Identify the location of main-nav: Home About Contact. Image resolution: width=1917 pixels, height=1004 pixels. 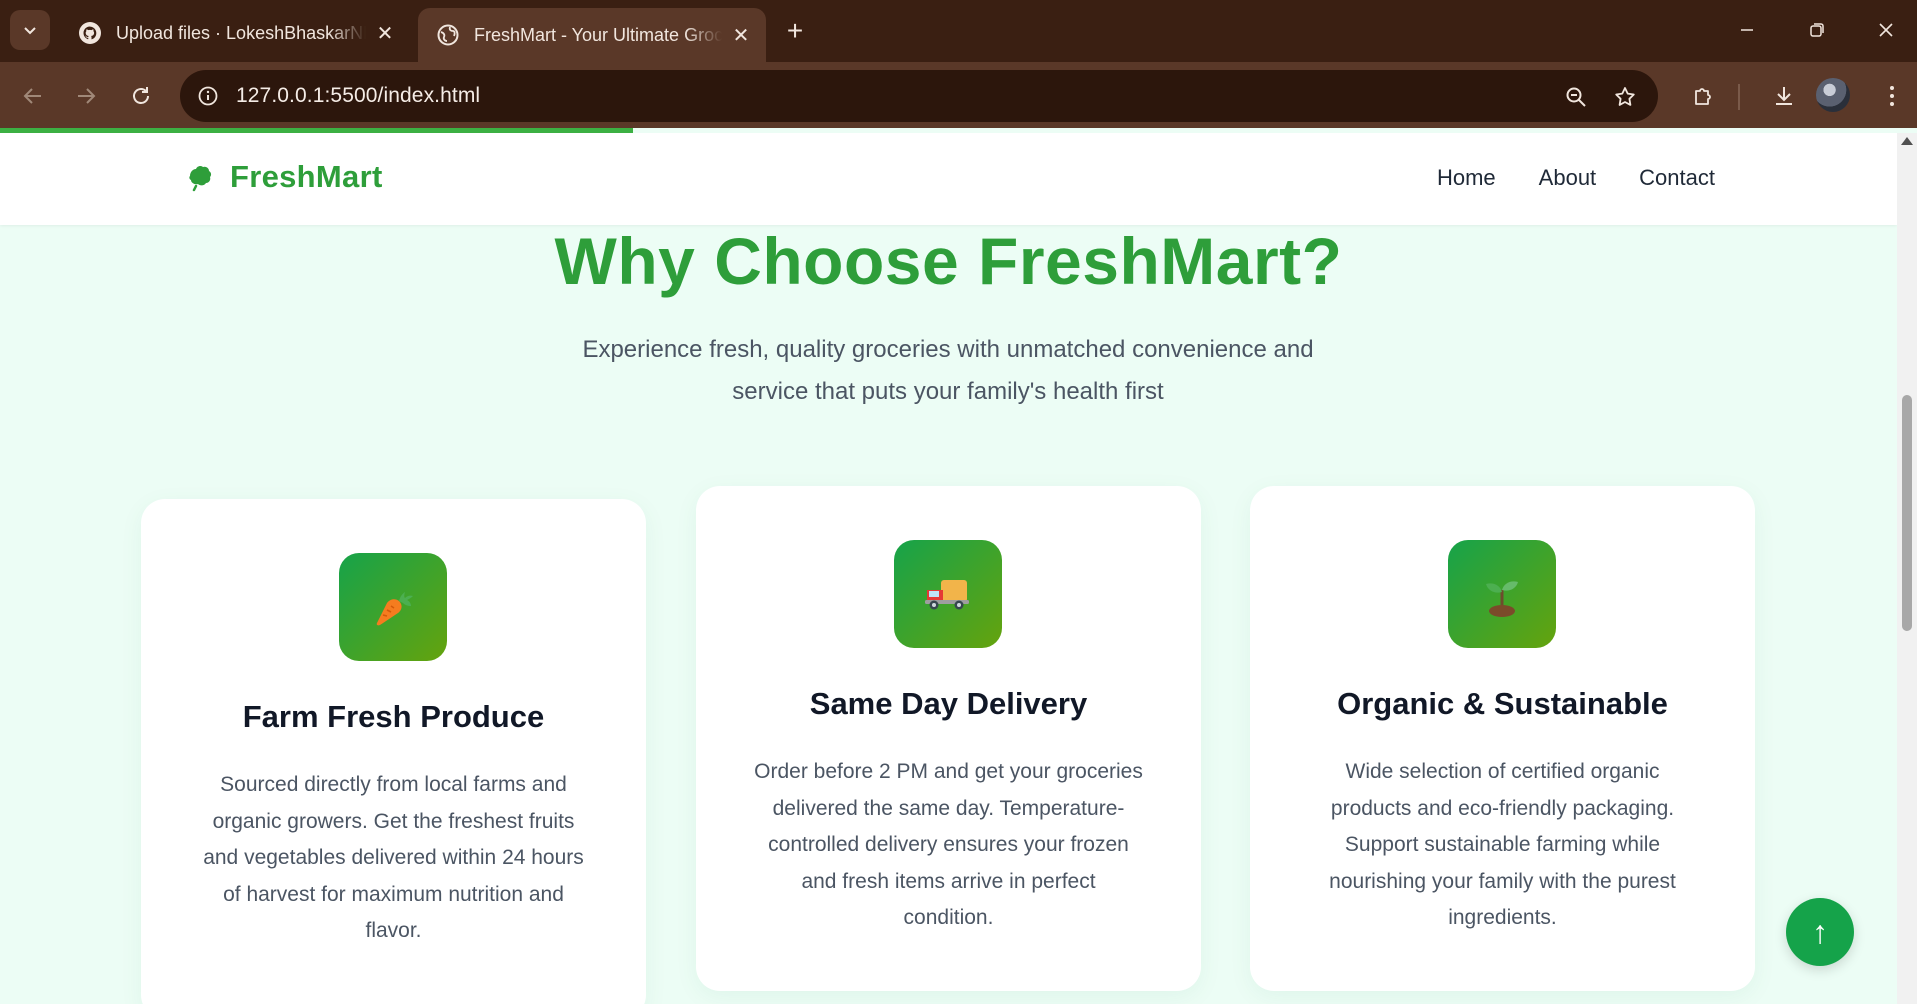
(1576, 178).